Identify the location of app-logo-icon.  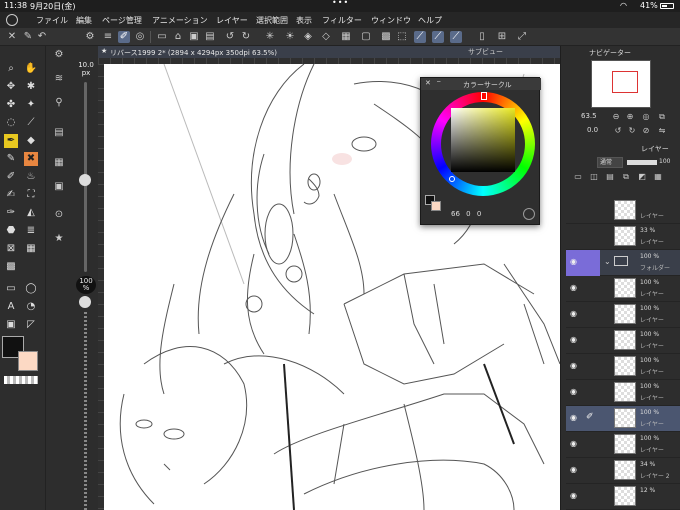
(12, 20).